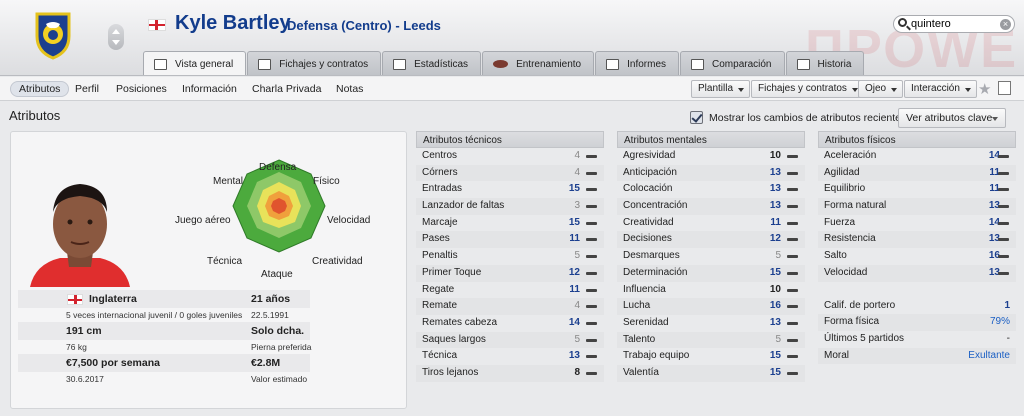 The width and height of the screenshot is (1024, 416). What do you see at coordinates (825, 63) in the screenshot?
I see `tab-history: Historia` at bounding box center [825, 63].